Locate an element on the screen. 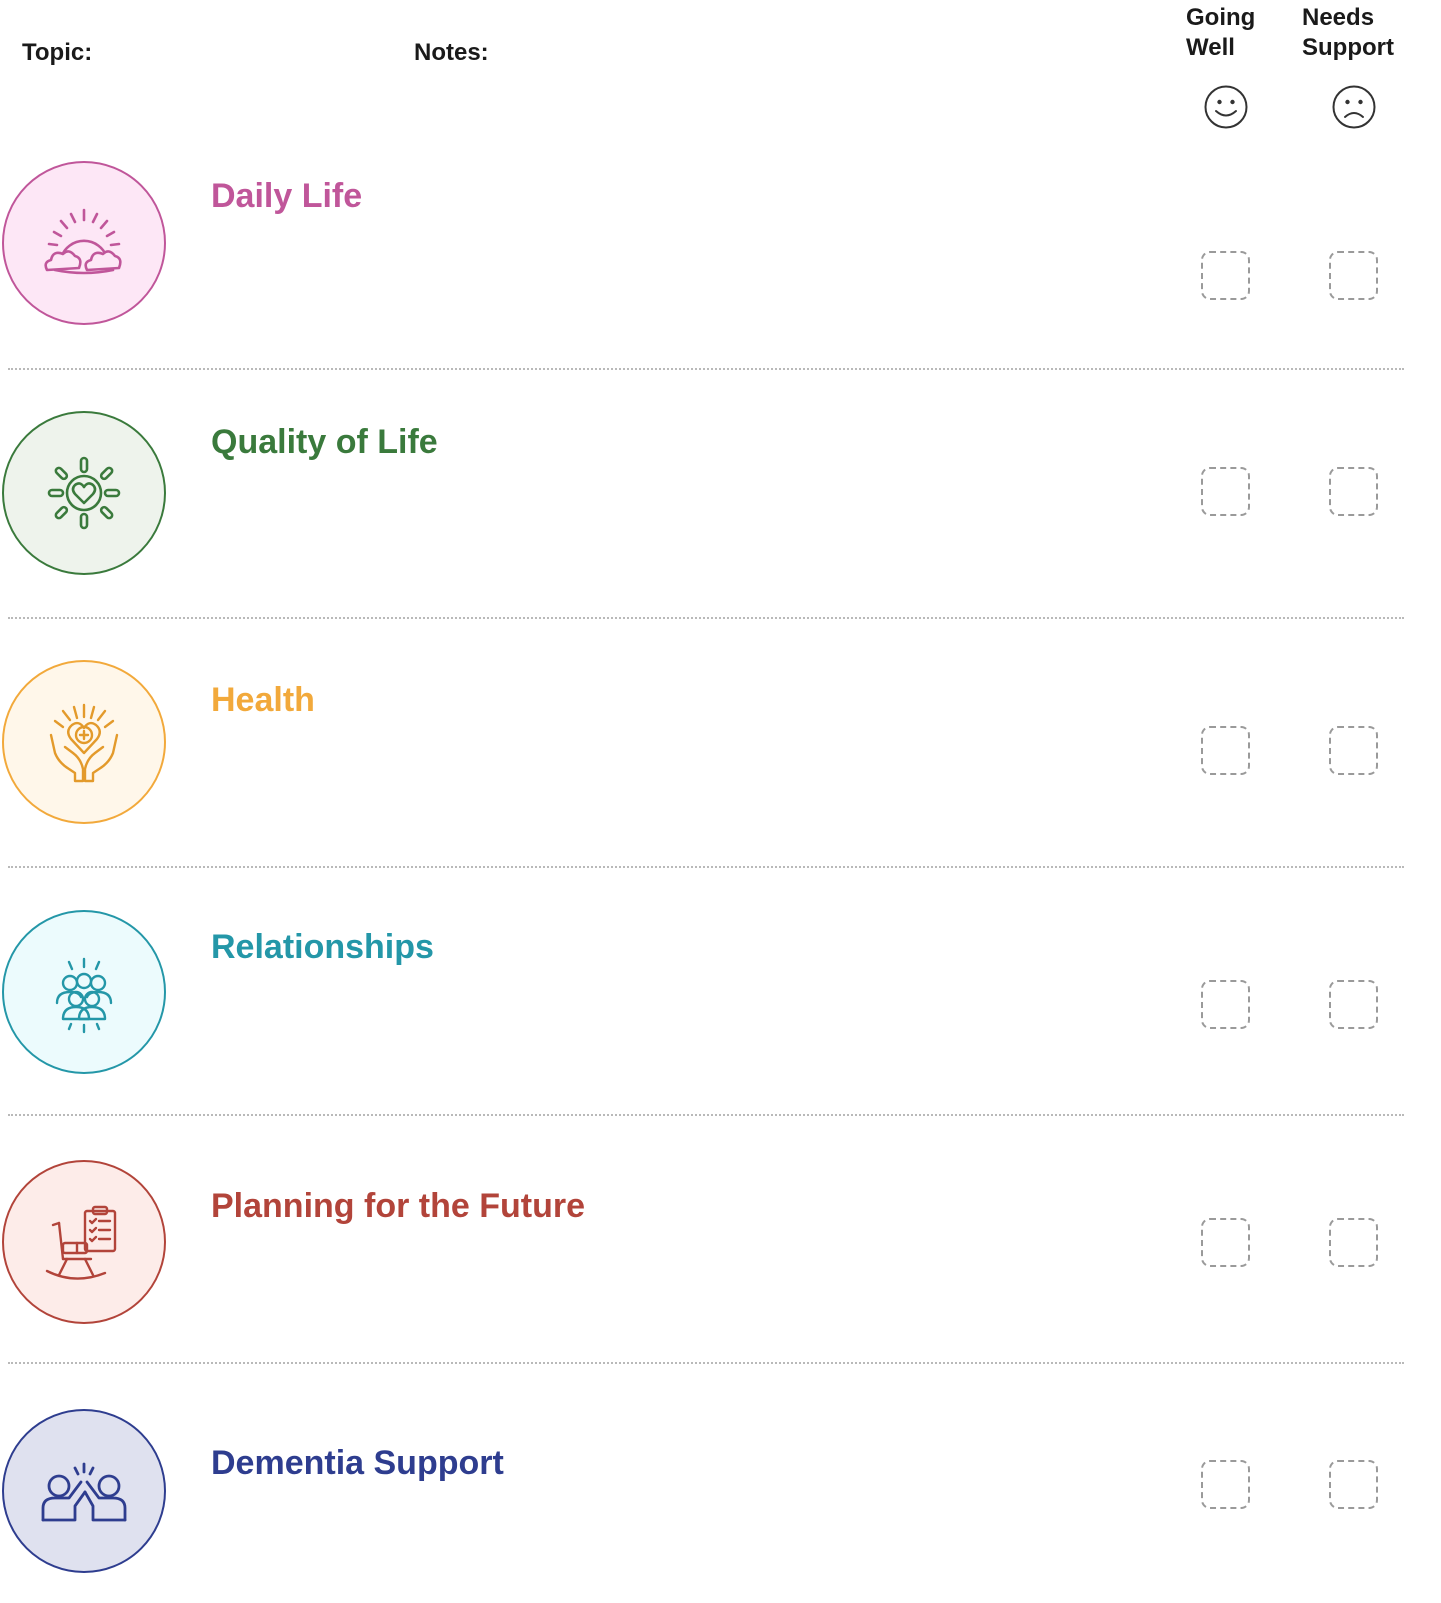 The width and height of the screenshot is (1441, 1603). topic-column-header: Topic: is located at coordinates (57, 52).